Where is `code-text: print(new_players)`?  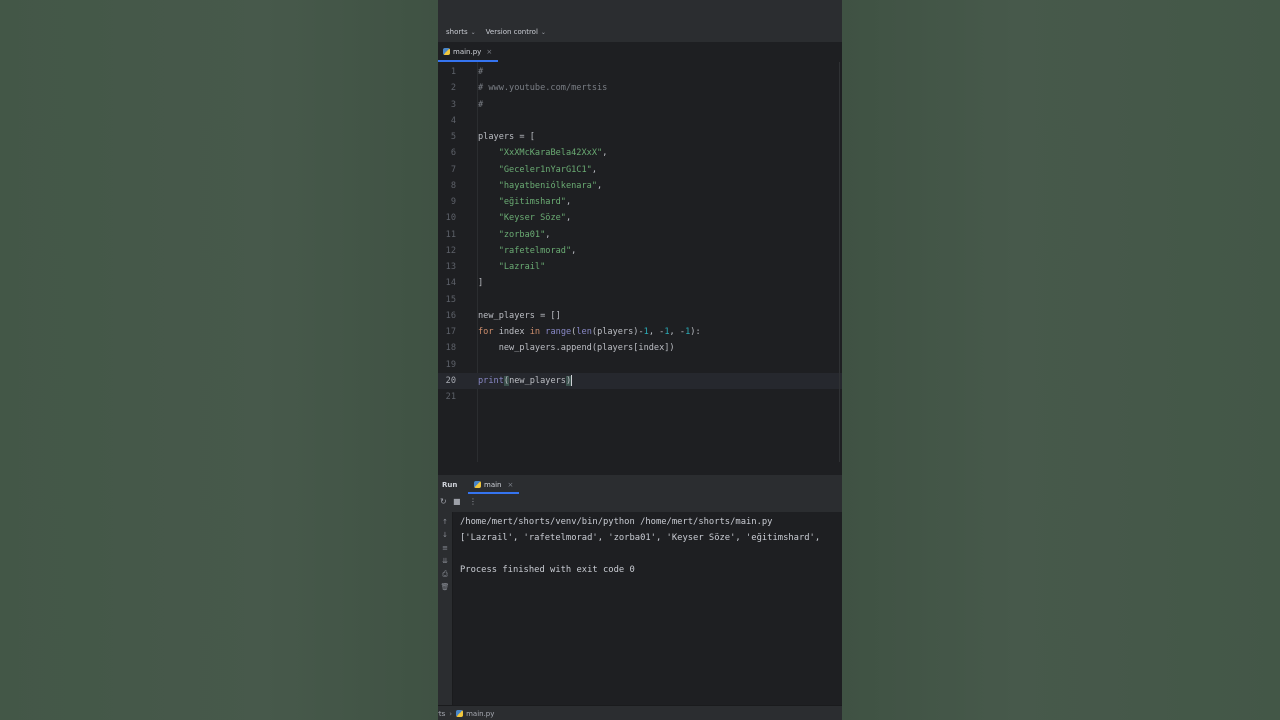
code-text: print(new_players) is located at coordinates (525, 381).